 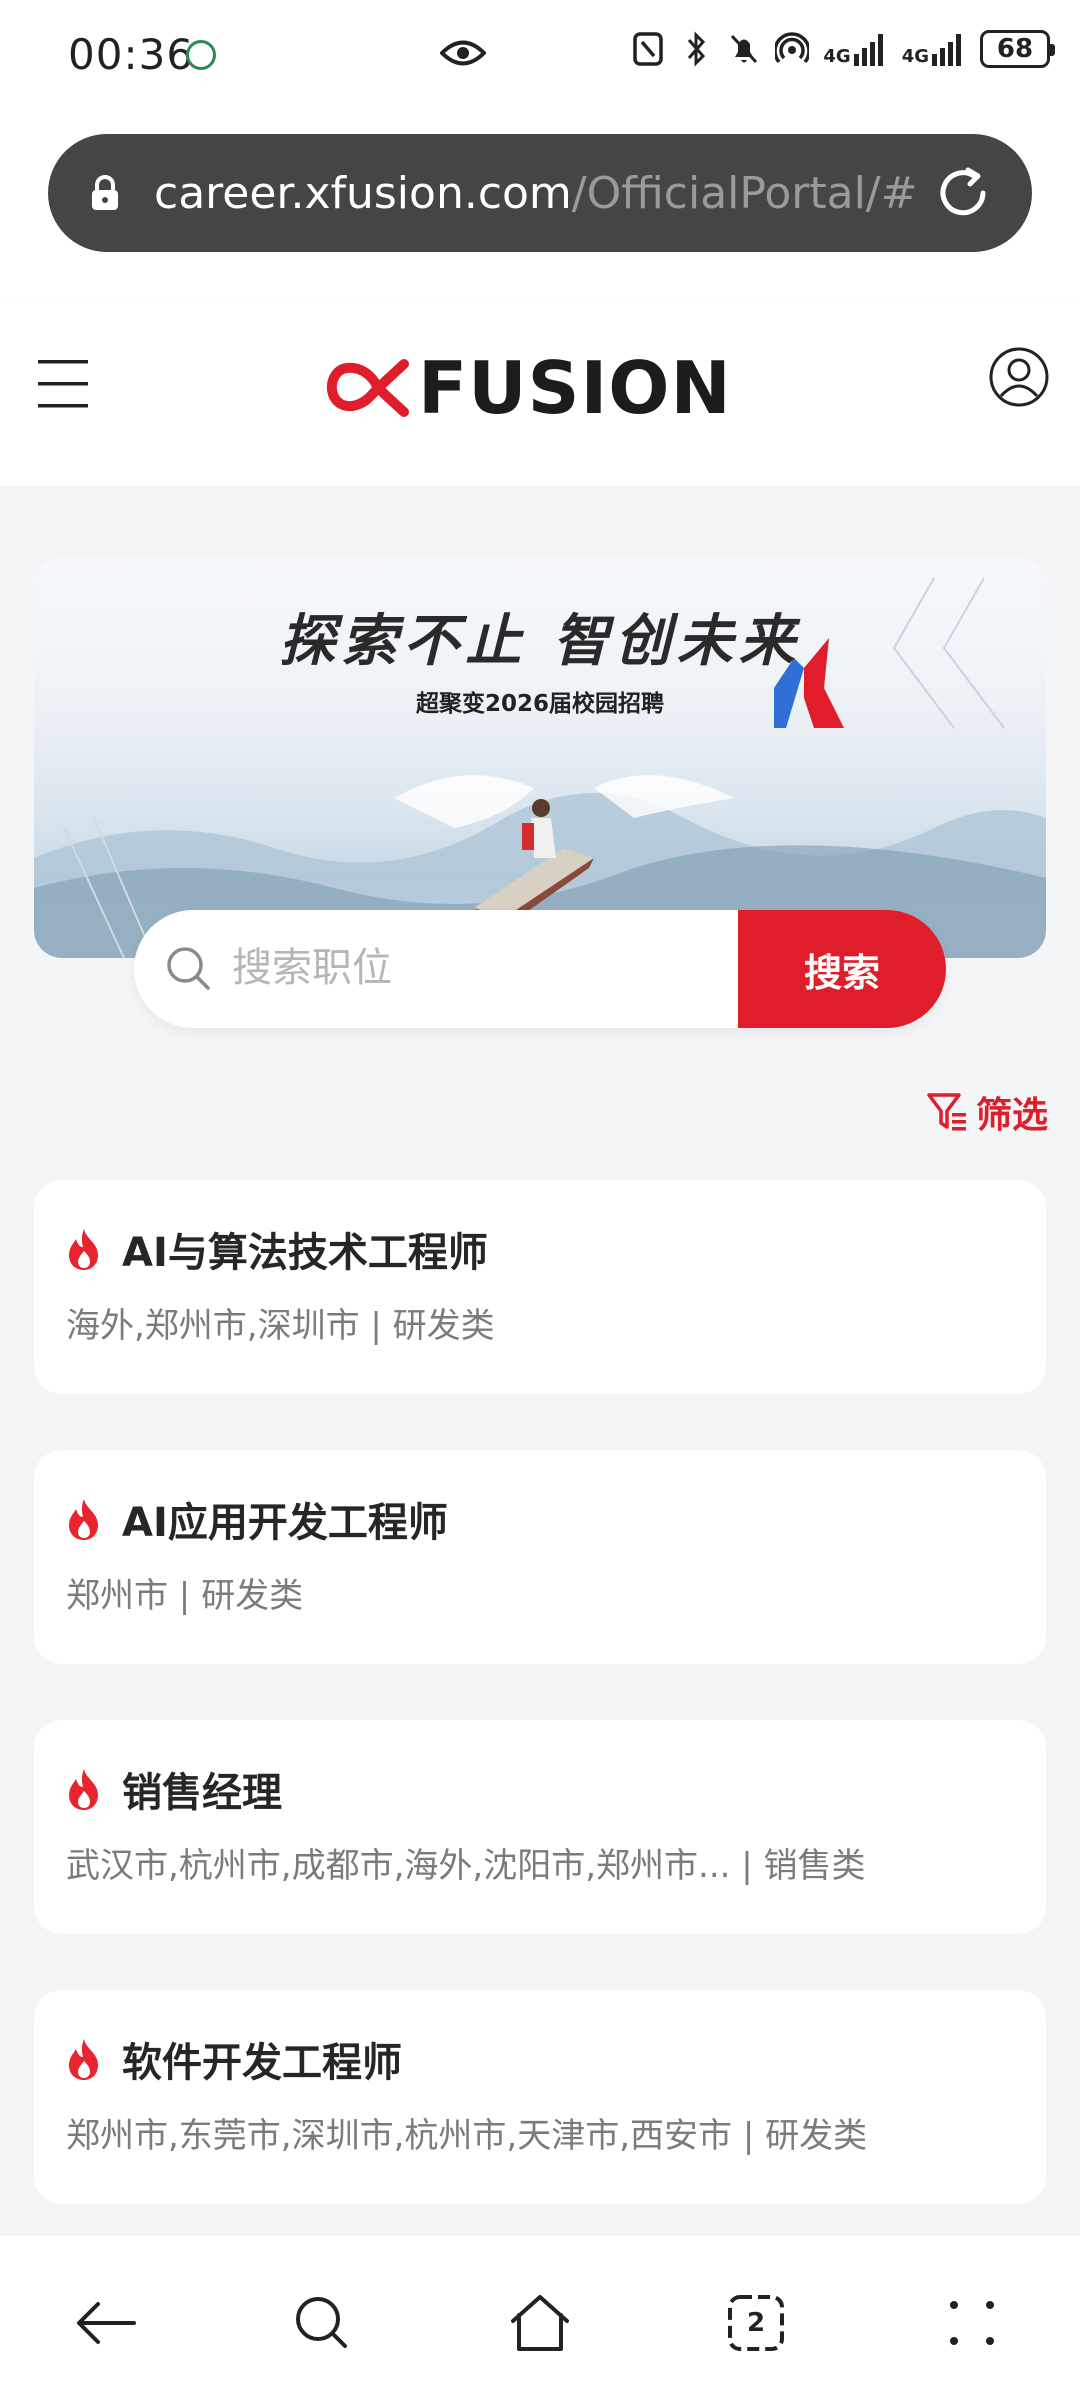 I want to click on status-icons: 4G 4G 68, so click(x=843, y=49).